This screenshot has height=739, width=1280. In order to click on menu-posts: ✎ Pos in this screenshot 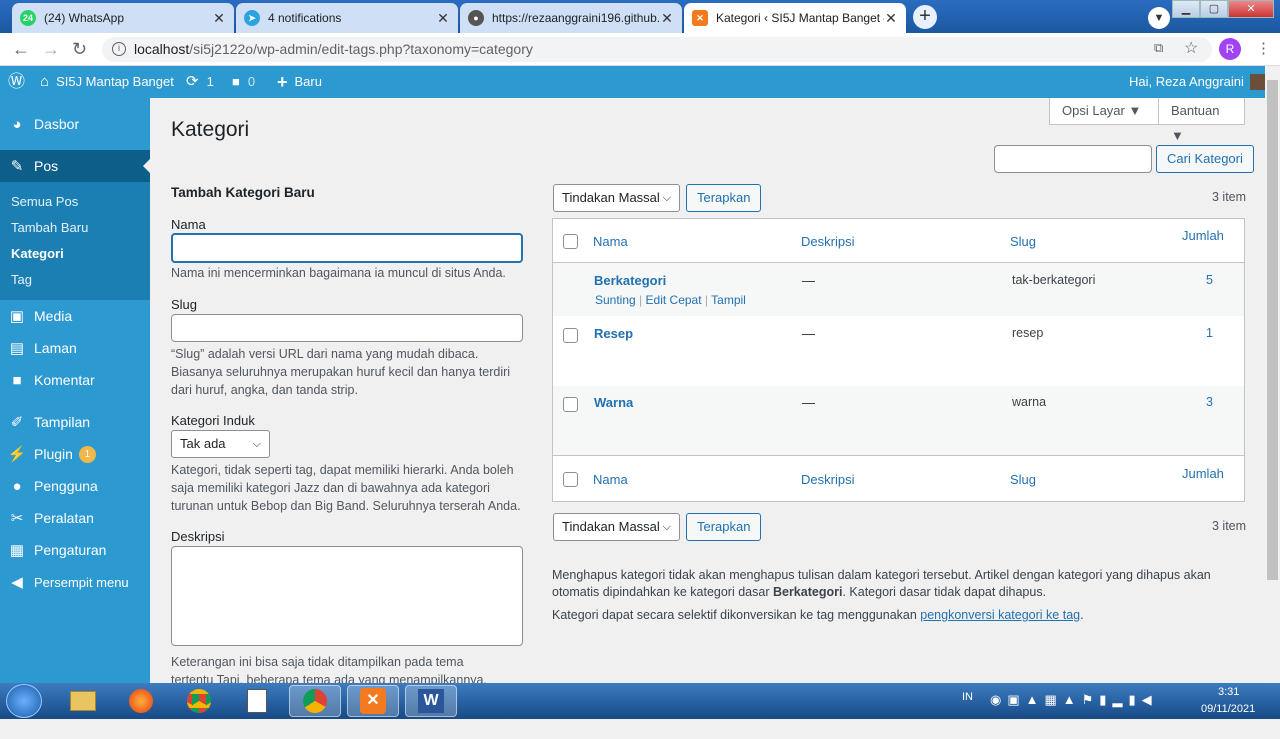, I will do `click(75, 166)`.